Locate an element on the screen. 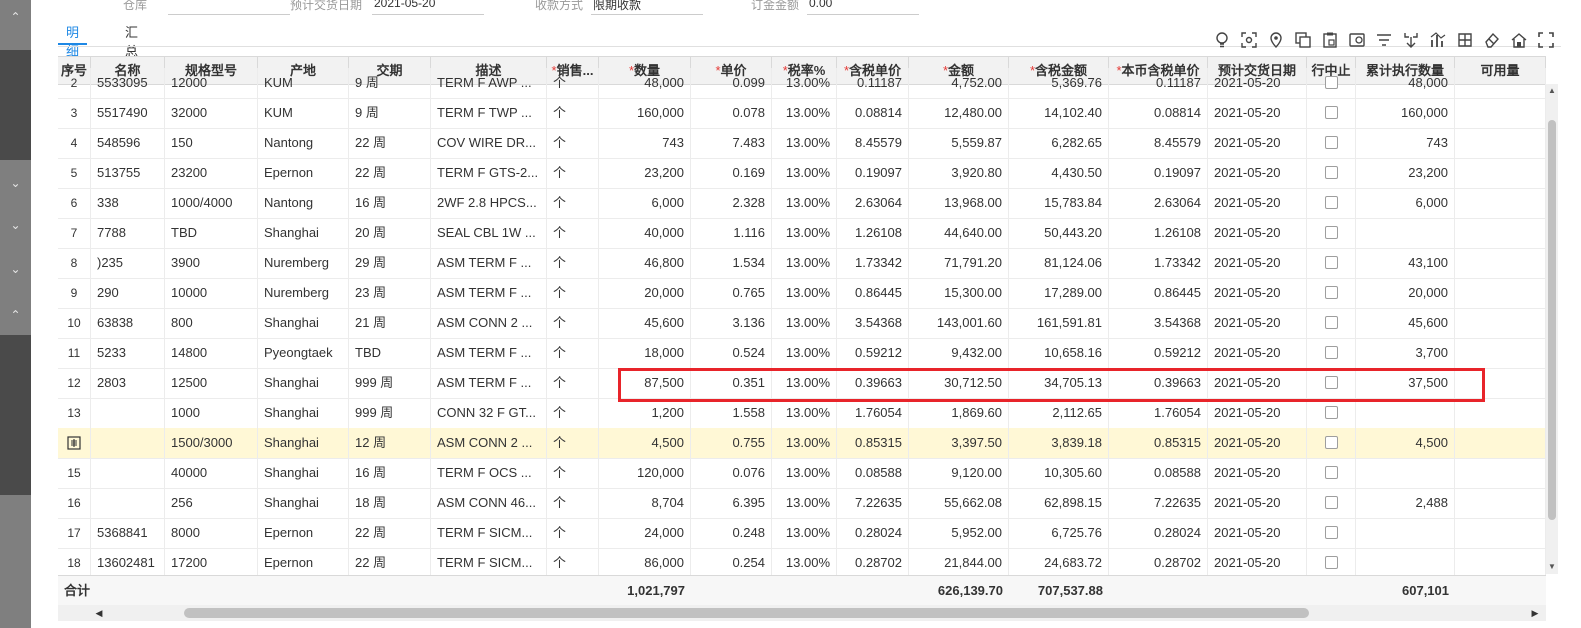 Image resolution: width=1581 pixels, height=628 pixels. cell-amount: 55,662.08 is located at coordinates (959, 503).